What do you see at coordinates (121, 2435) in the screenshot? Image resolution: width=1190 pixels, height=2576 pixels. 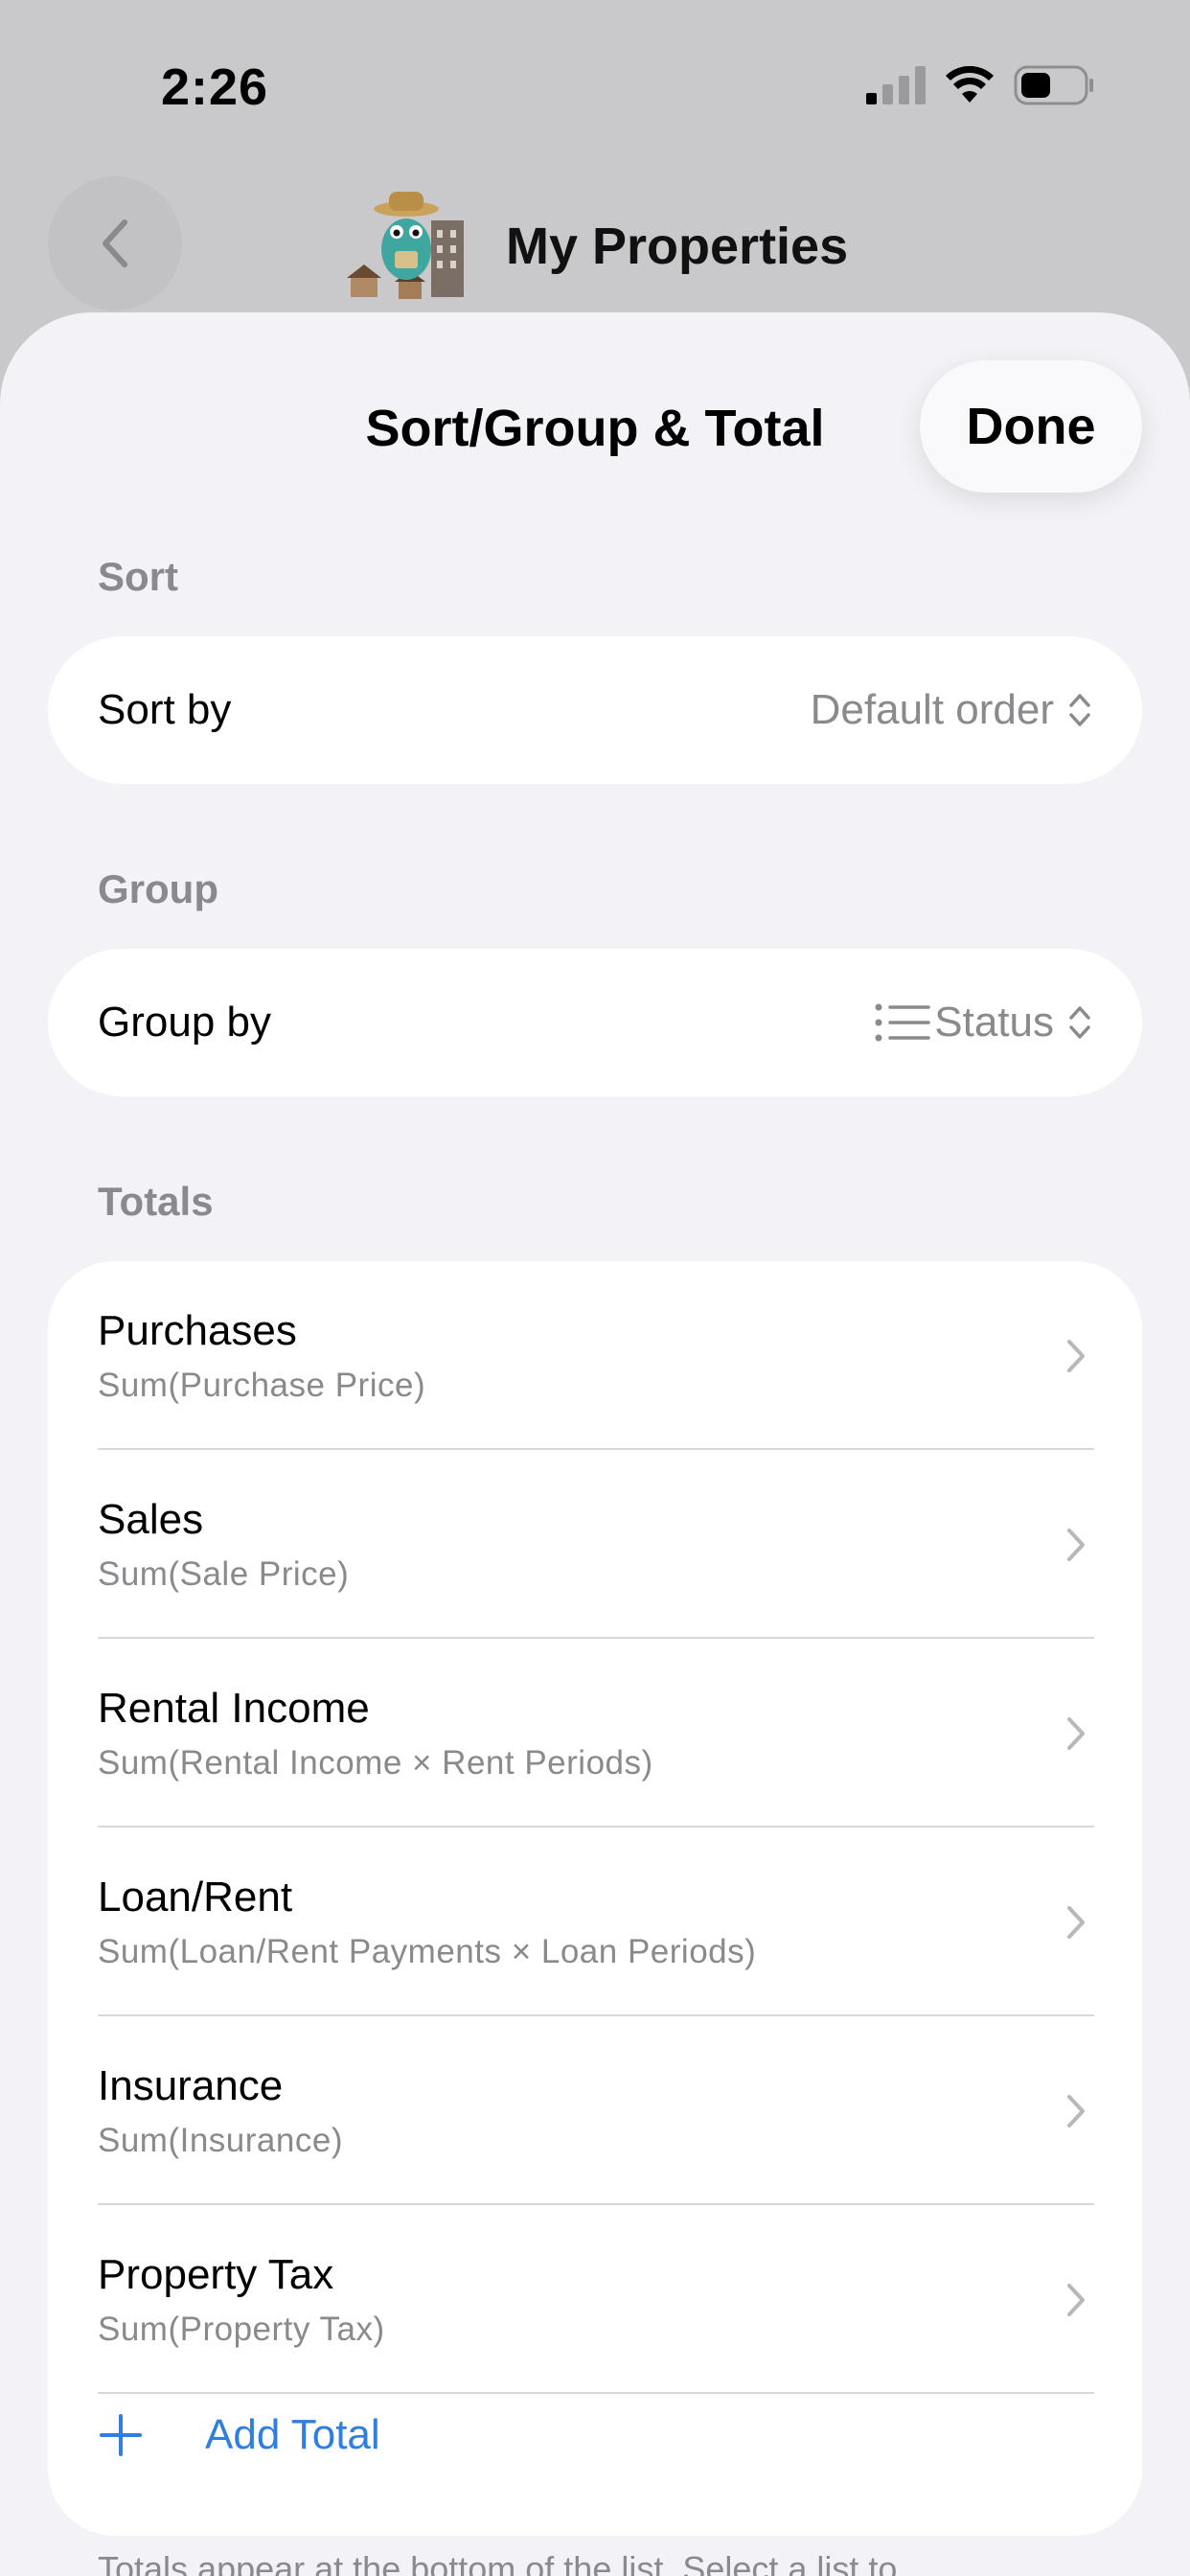 I see `plus-icon` at bounding box center [121, 2435].